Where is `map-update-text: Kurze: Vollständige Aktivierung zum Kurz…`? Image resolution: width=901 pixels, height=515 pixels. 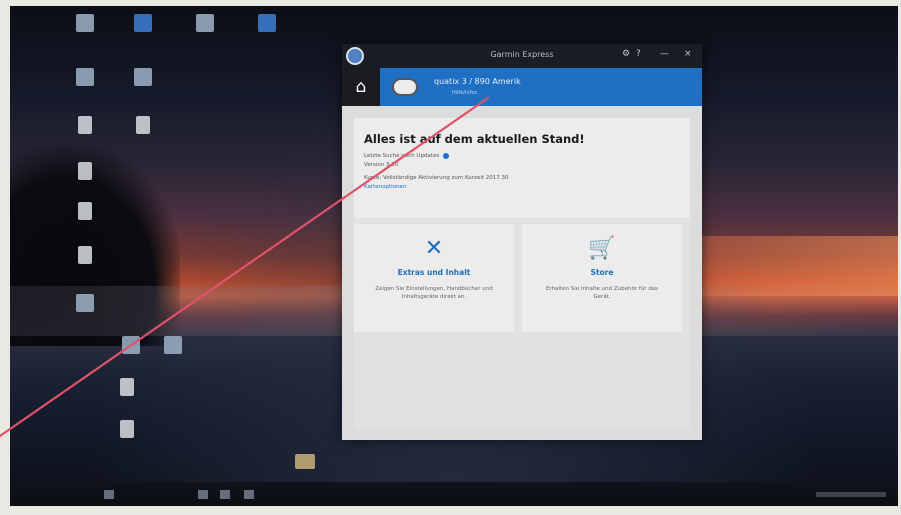
map-update-text: Kurze: Vollständige Aktivierung zum Kurz… is located at coordinates (436, 178).